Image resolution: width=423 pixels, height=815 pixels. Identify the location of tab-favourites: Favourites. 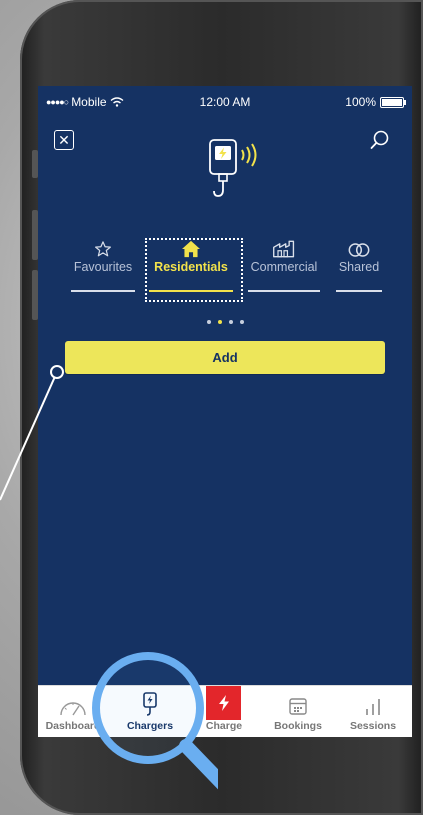
(103, 264).